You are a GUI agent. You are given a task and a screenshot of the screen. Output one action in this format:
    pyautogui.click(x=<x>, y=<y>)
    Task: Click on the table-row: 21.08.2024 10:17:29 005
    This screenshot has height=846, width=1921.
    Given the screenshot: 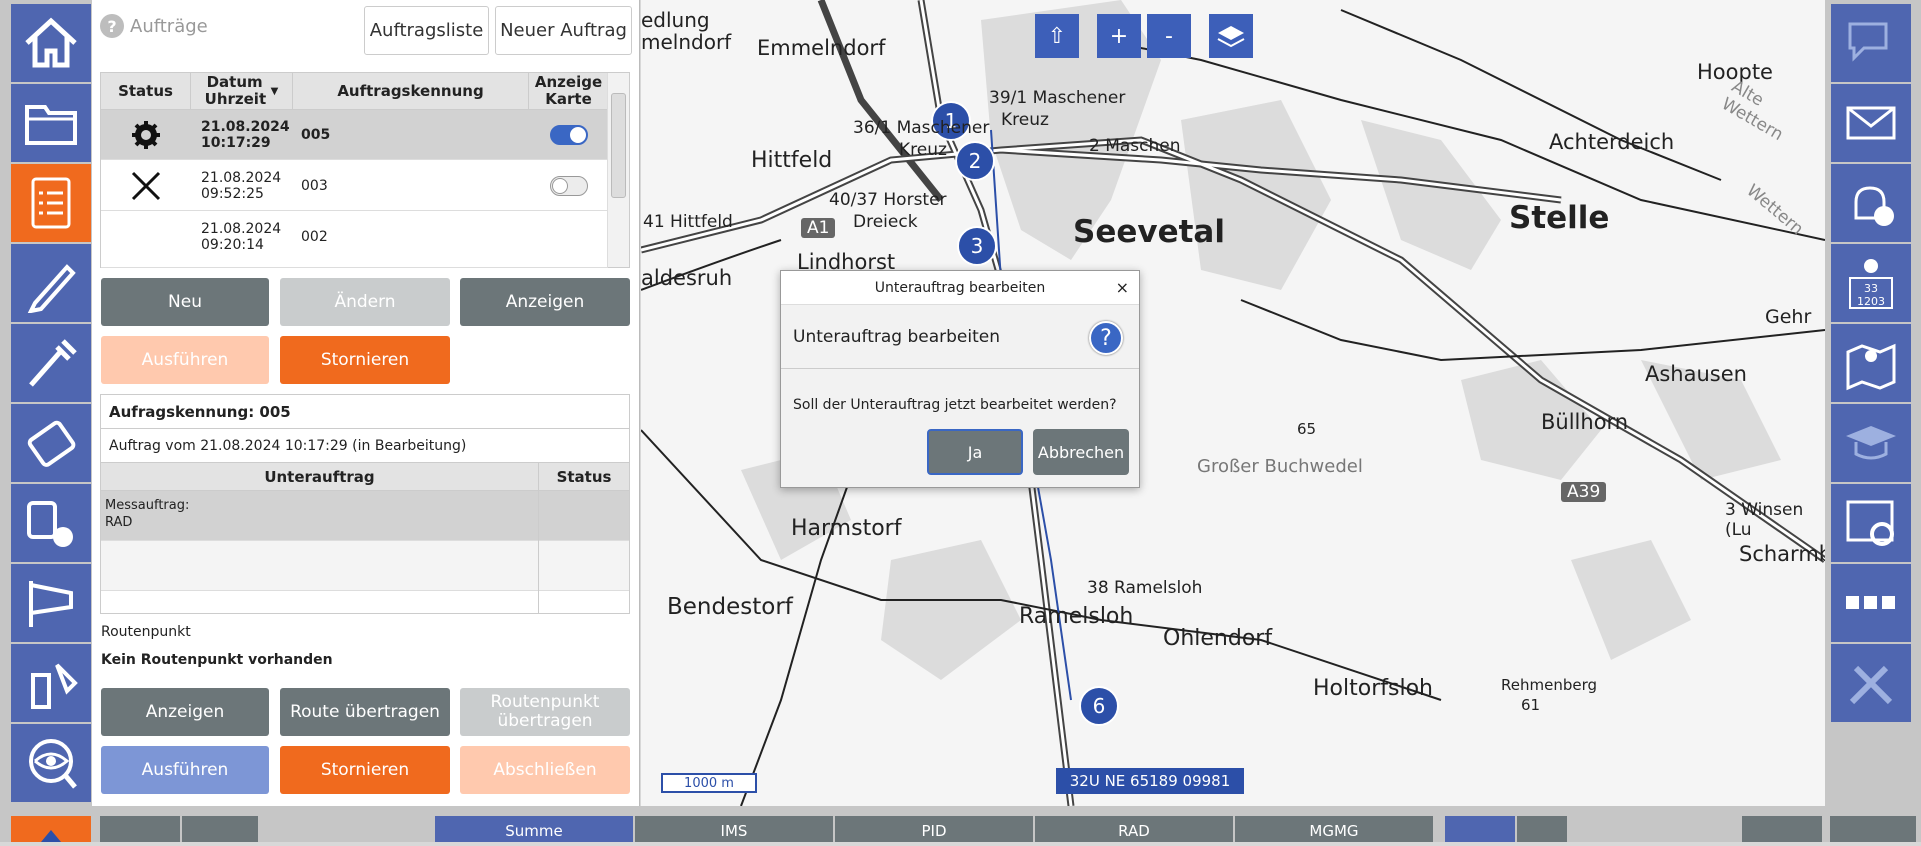 What is the action you would take?
    pyautogui.click(x=354, y=135)
    